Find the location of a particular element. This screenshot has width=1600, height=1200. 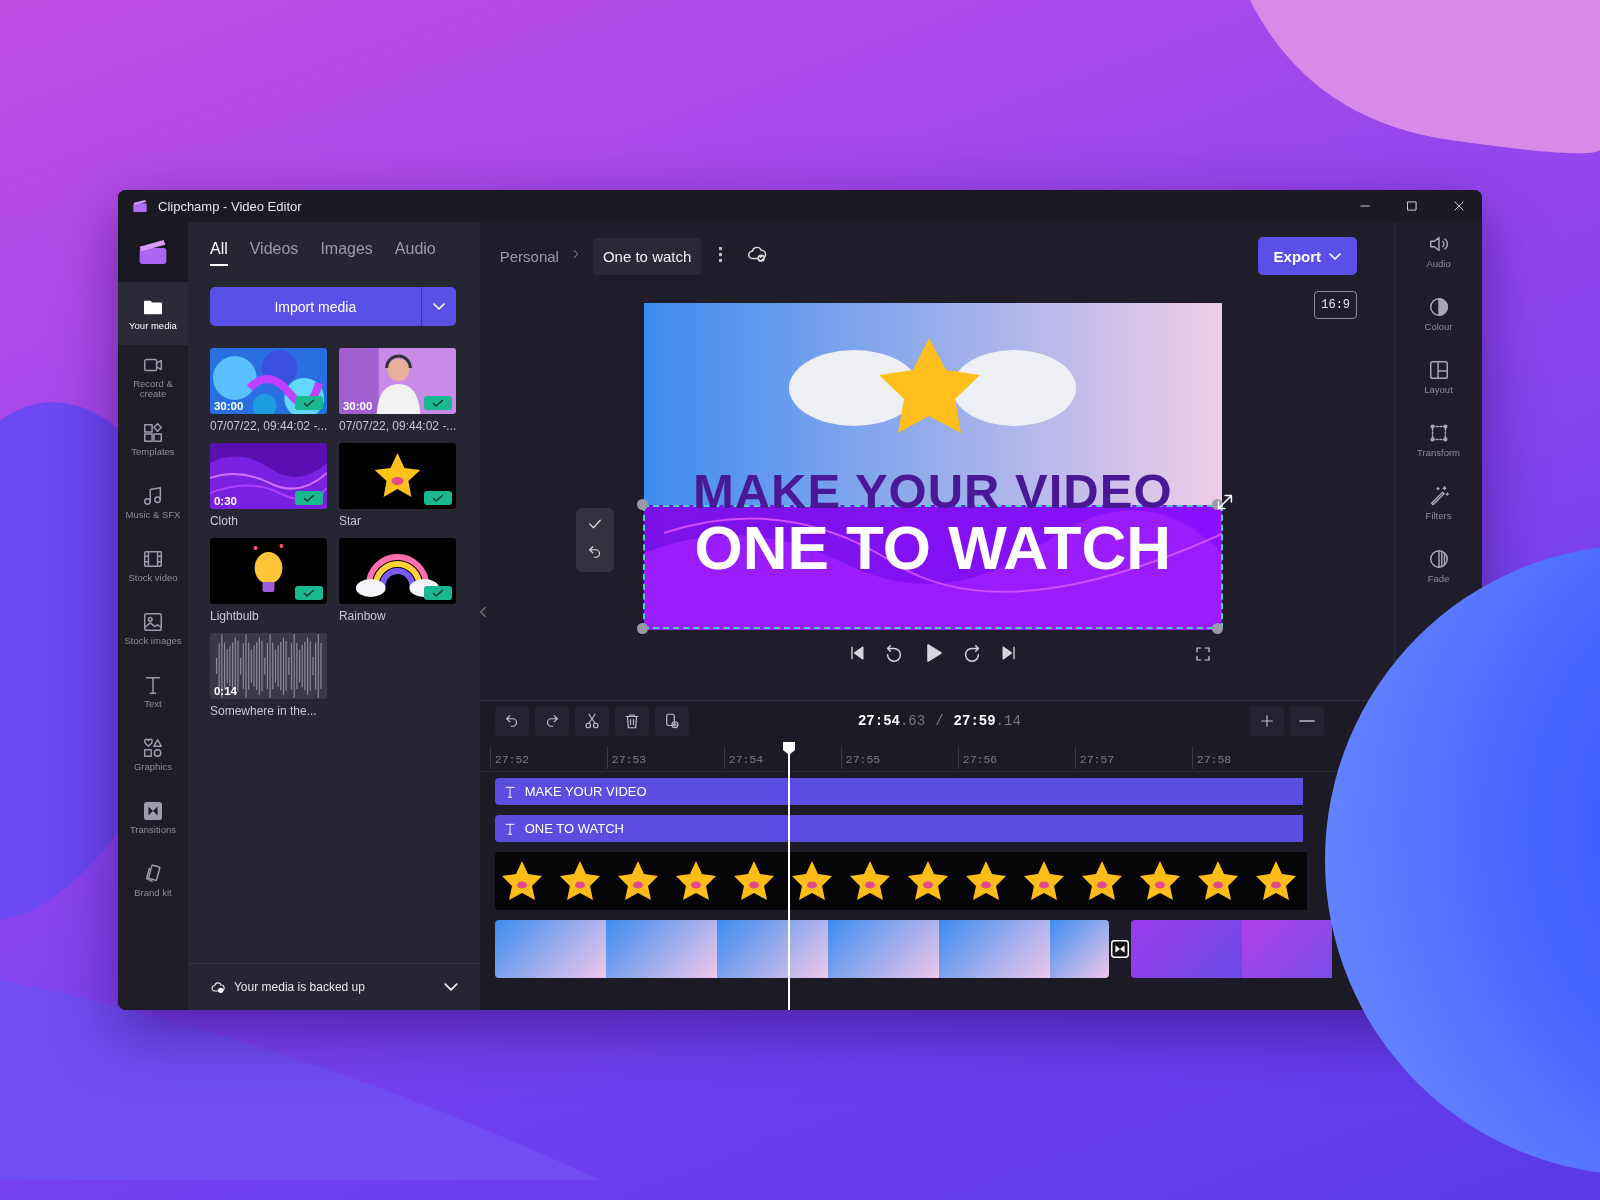

ruler-label: 27:57 is located at coordinates (1133, 758).